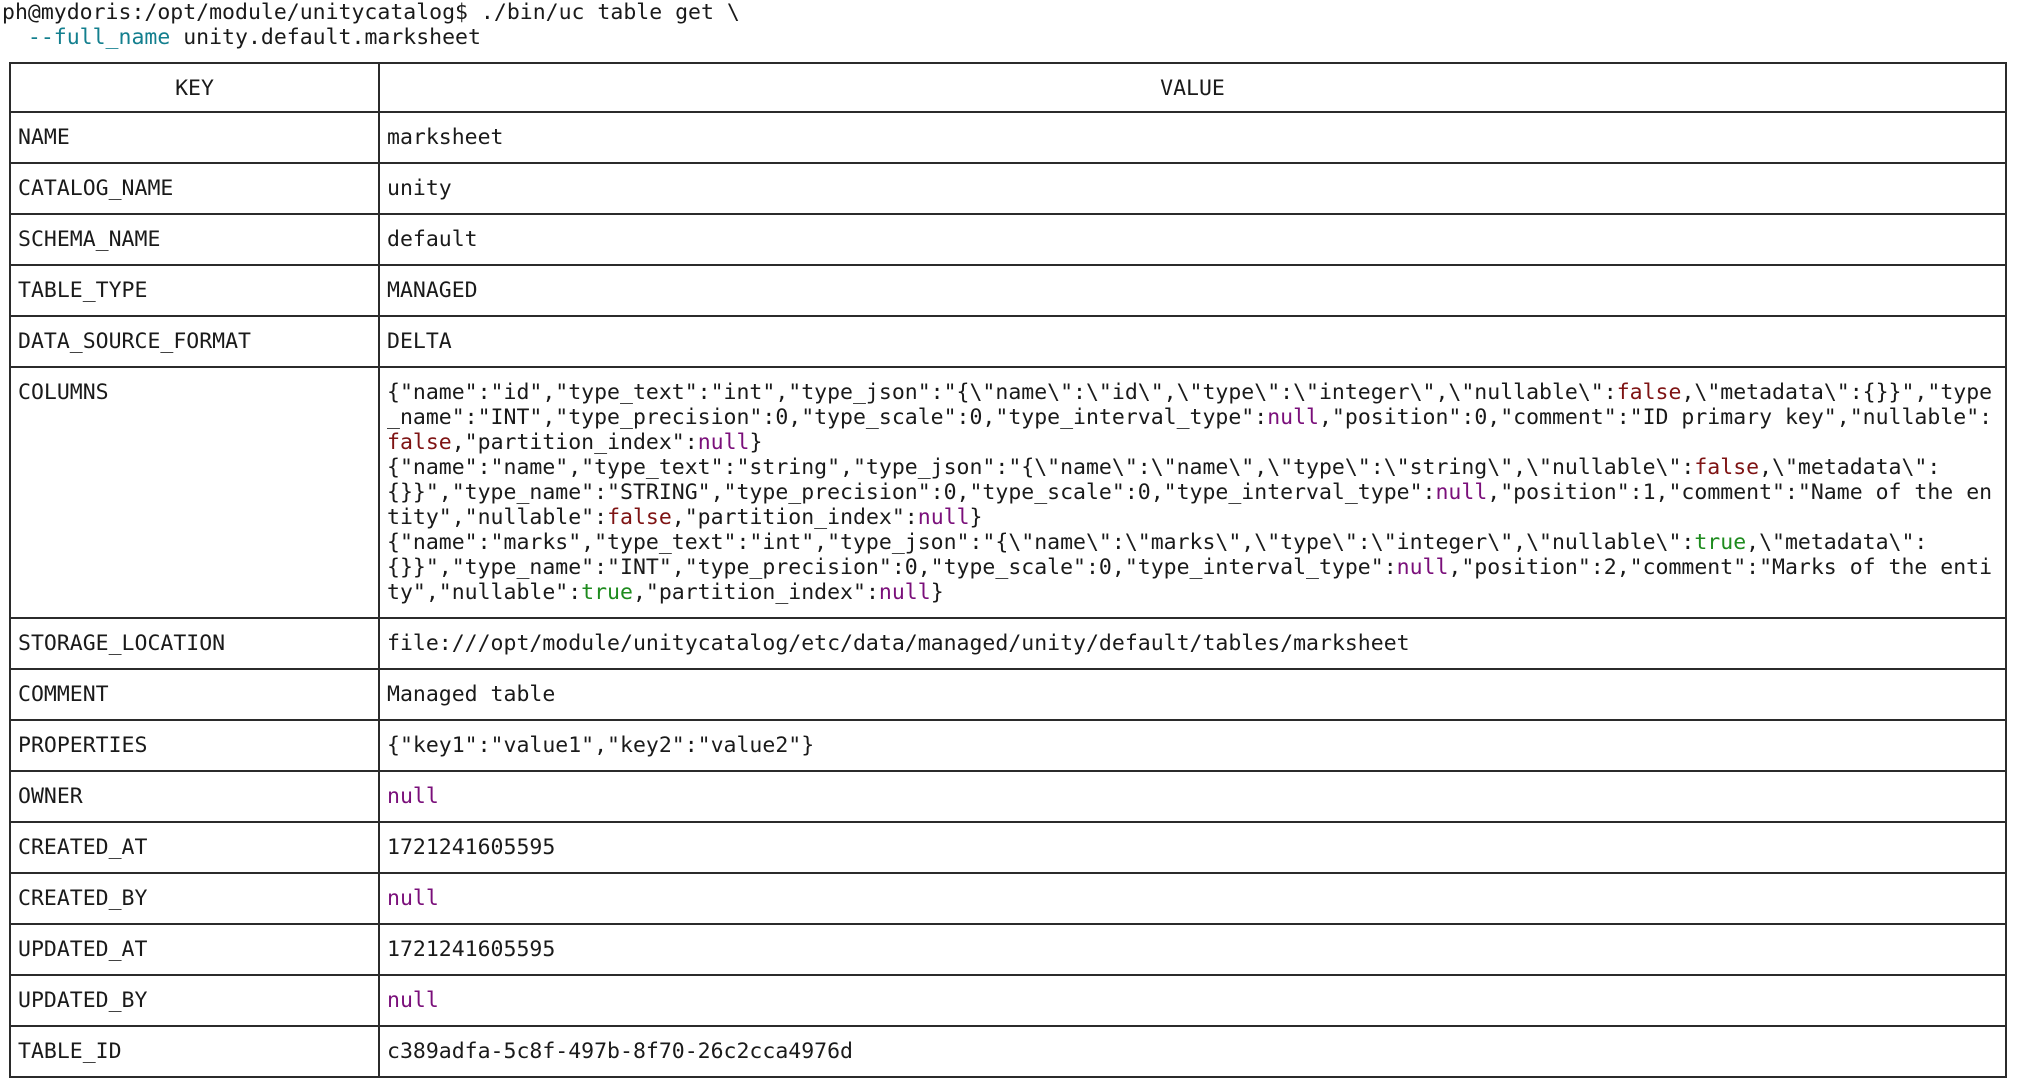 The width and height of the screenshot is (2018, 1078). Describe the element at coordinates (194, 898) in the screenshot. I see `row-key: CREATED_BY` at that location.